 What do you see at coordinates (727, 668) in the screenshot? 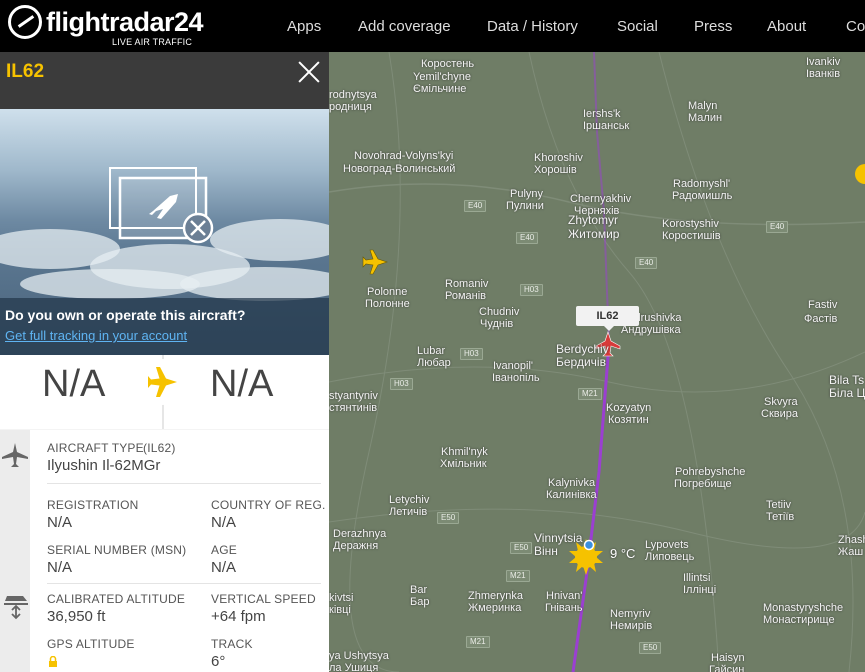
I see `city-label: Гайсин` at bounding box center [727, 668].